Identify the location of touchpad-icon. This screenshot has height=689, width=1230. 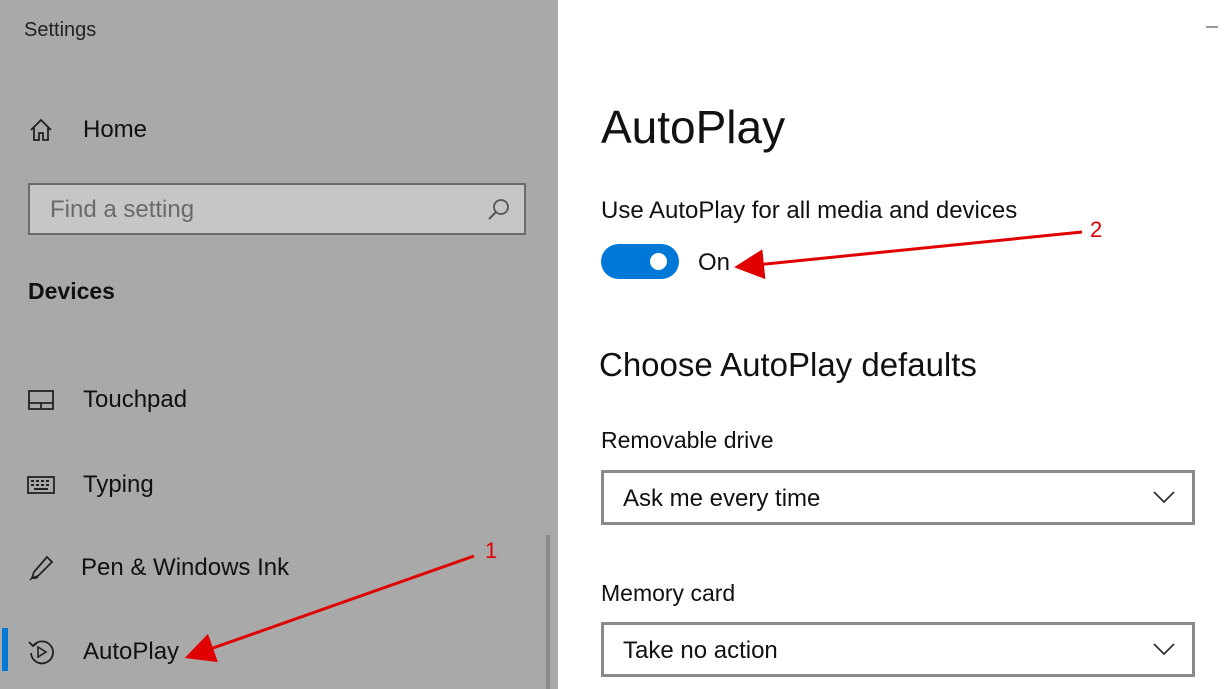
(41, 400).